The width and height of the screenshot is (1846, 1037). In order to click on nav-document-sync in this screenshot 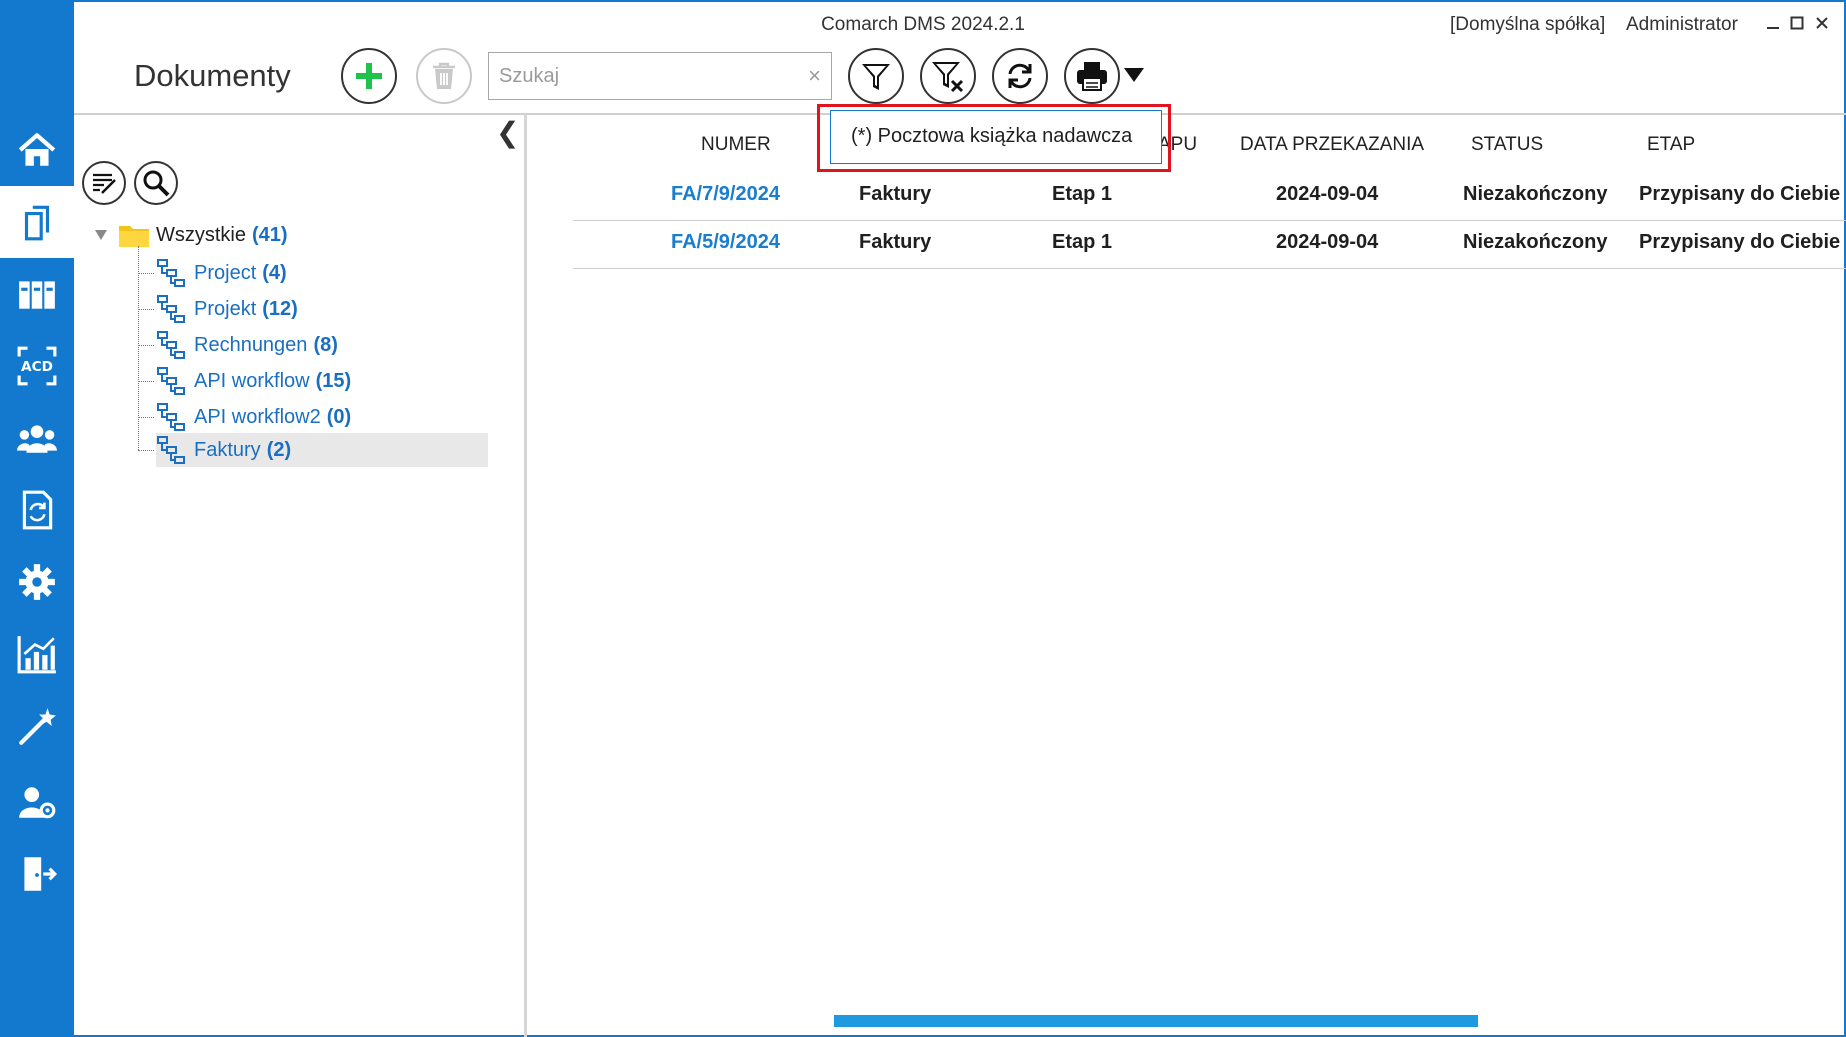, I will do `click(37, 510)`.